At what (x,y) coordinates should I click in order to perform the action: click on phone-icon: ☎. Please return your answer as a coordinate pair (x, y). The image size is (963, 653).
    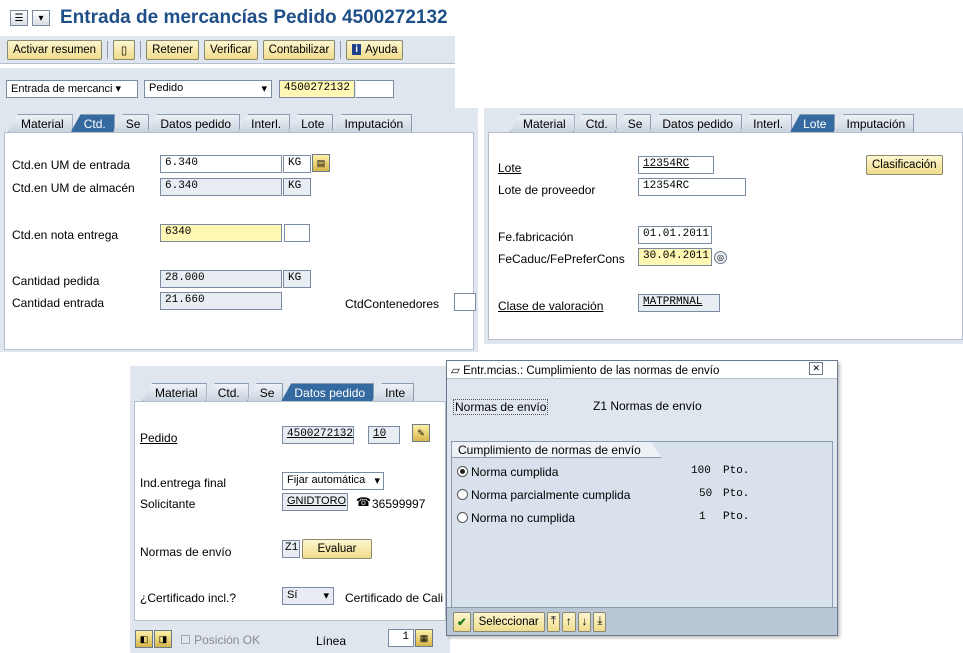
    Looking at the image, I should click on (363, 502).